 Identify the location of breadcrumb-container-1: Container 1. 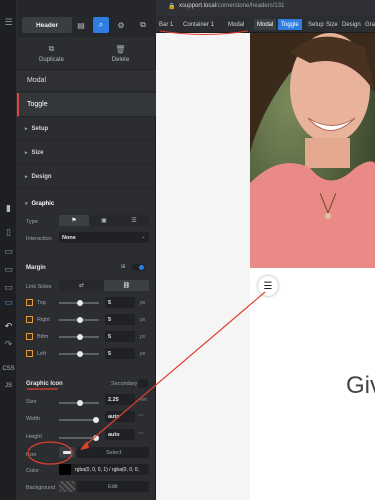
(198, 24).